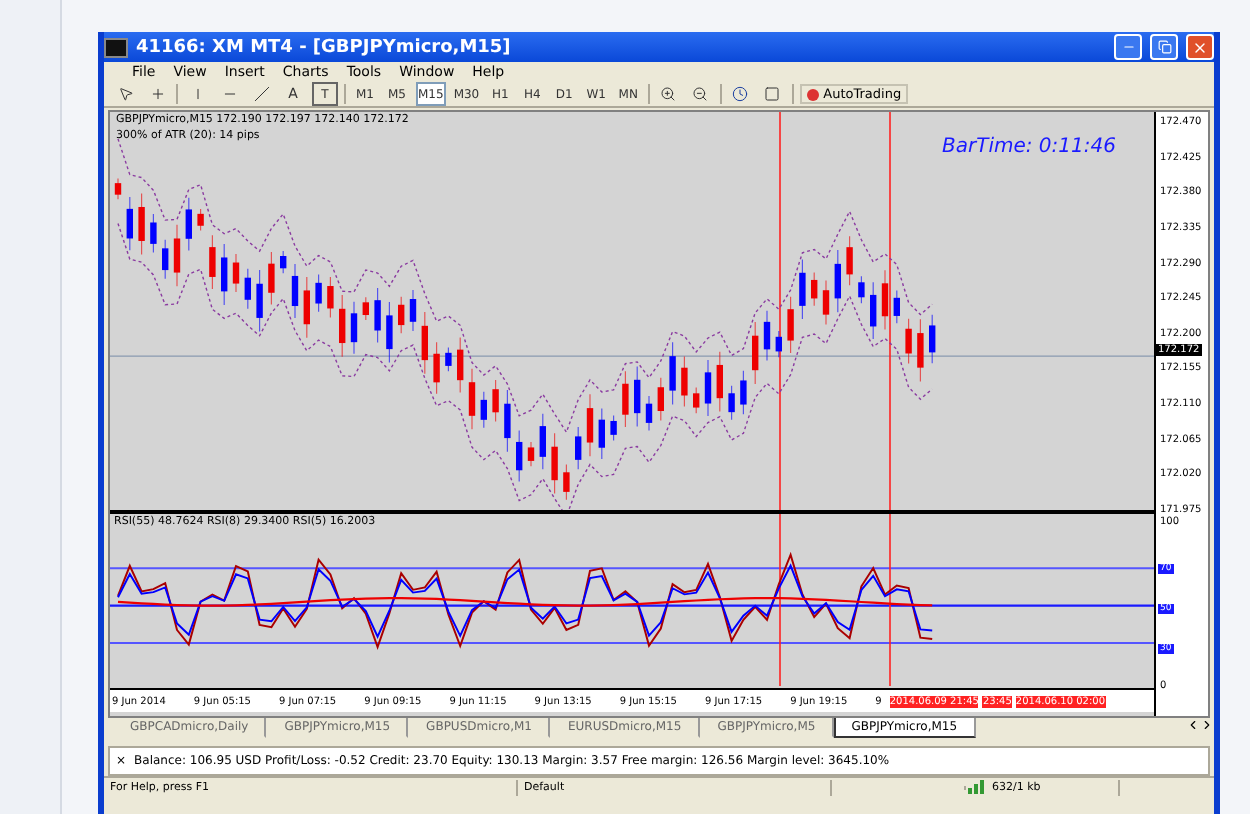  I want to click on close-icon, so click(1200, 47).